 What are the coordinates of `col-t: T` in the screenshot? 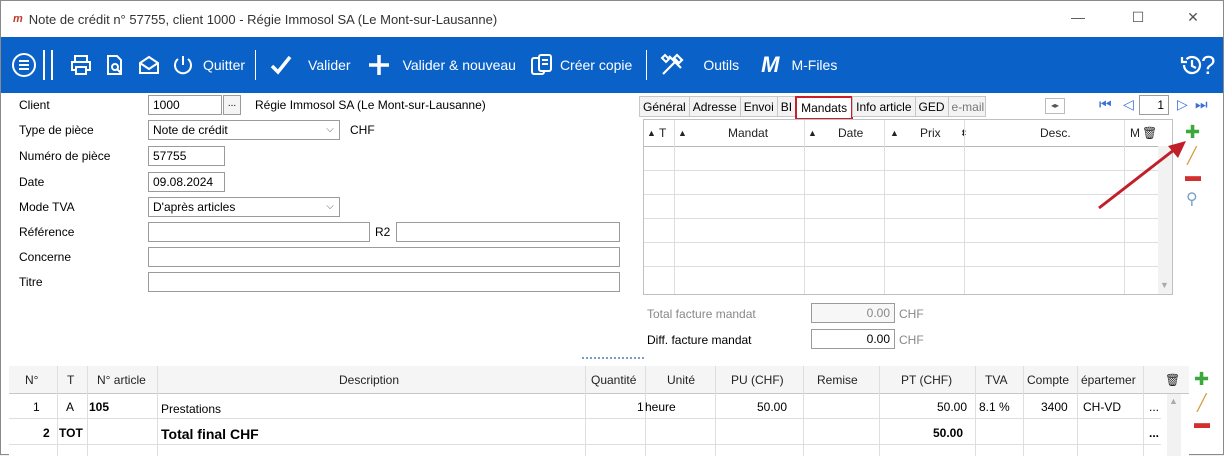 It's located at (70, 380).